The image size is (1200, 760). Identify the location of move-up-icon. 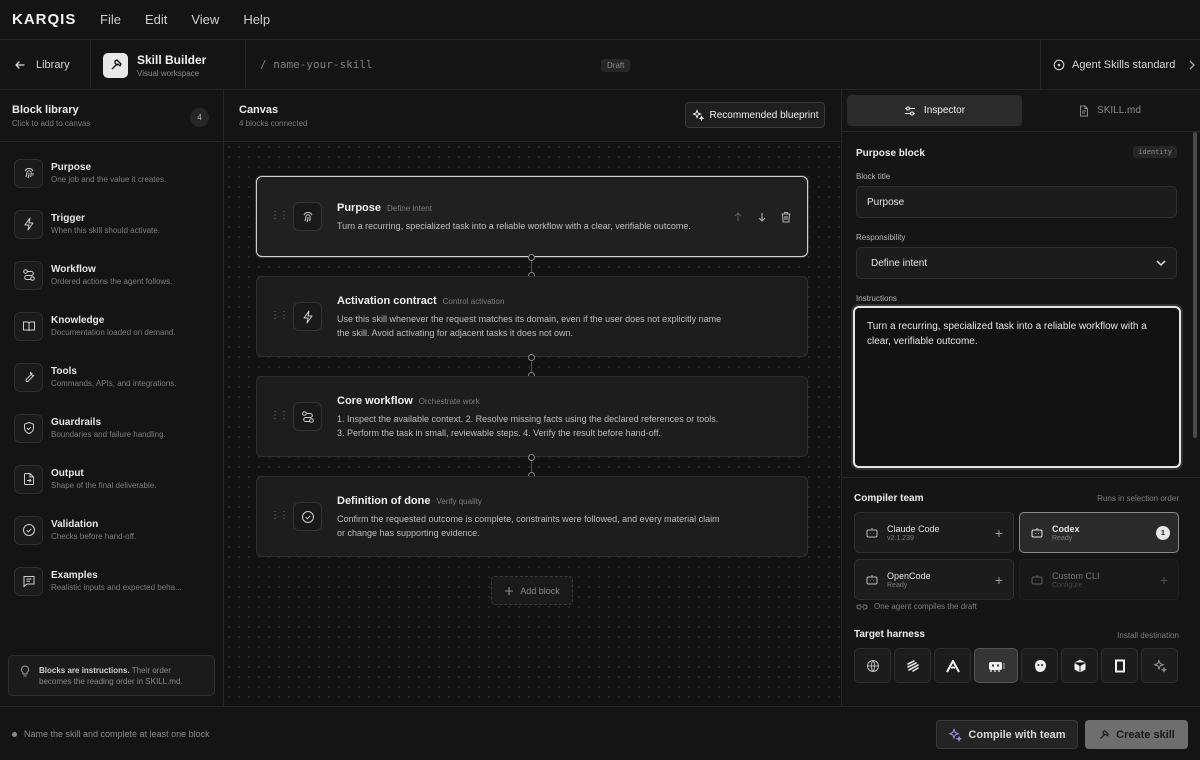
(738, 217).